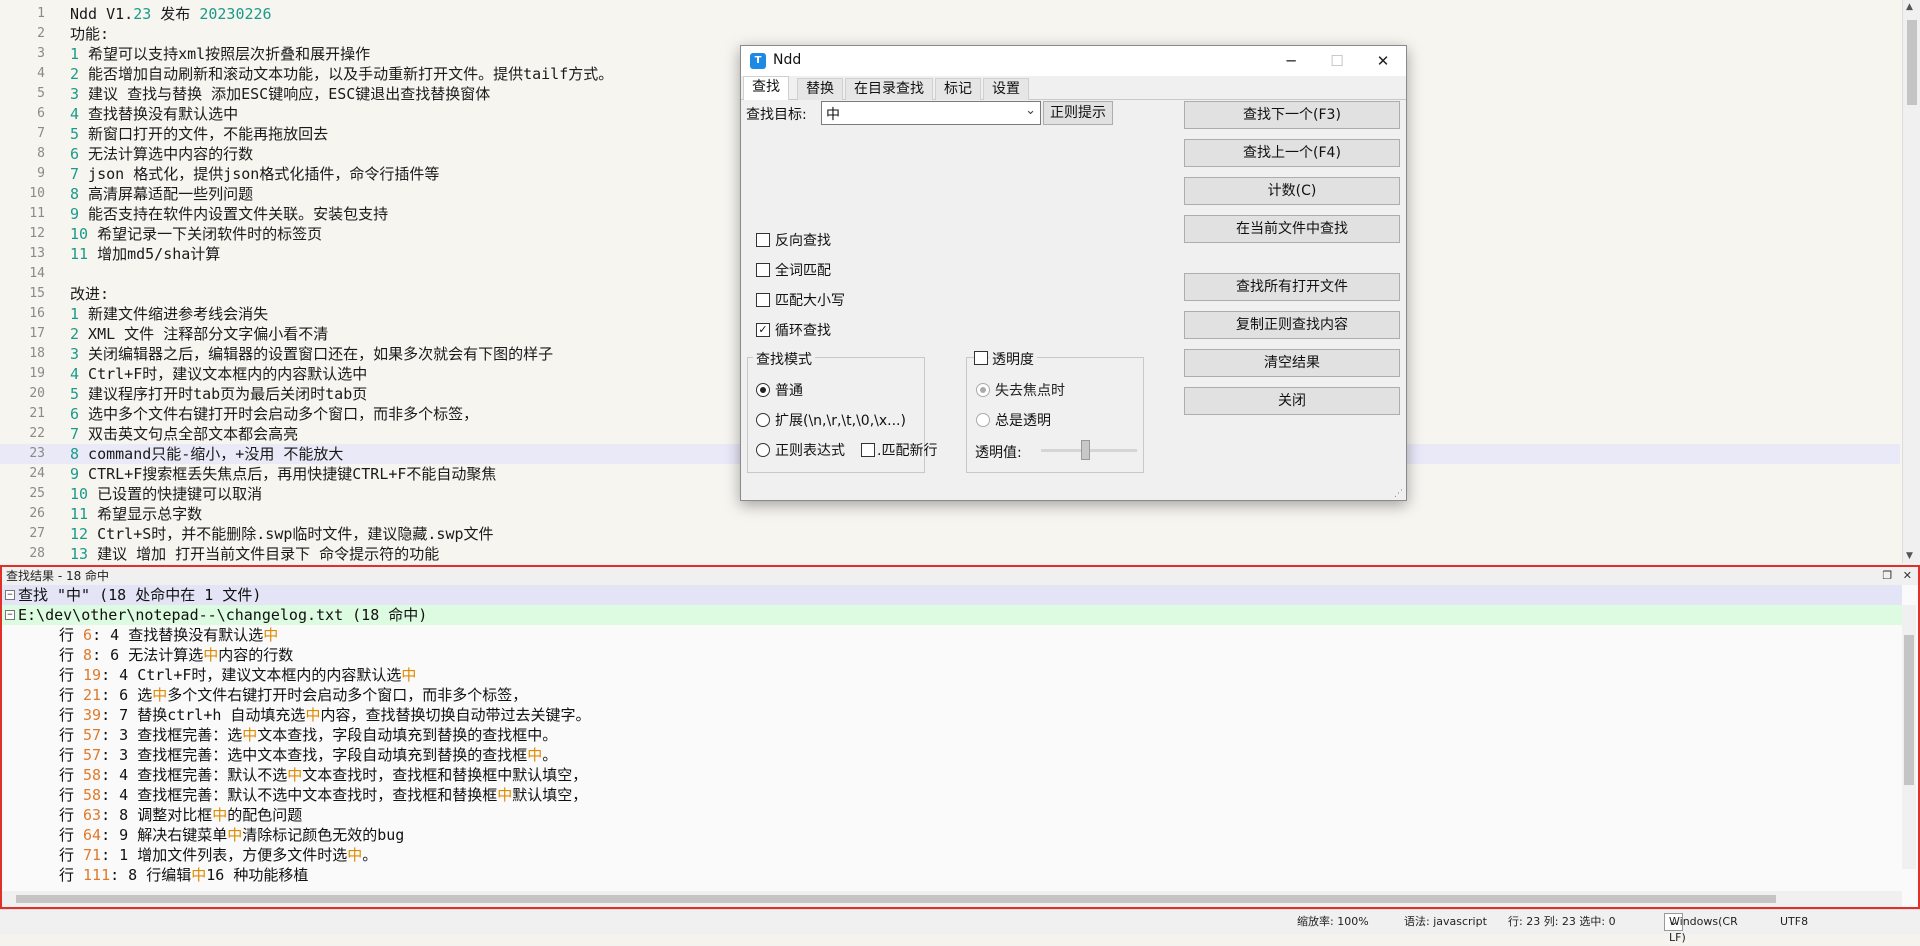 The height and width of the screenshot is (946, 1920). What do you see at coordinates (235, 14) in the screenshot?
I see `line-text-segment: 20230226` at bounding box center [235, 14].